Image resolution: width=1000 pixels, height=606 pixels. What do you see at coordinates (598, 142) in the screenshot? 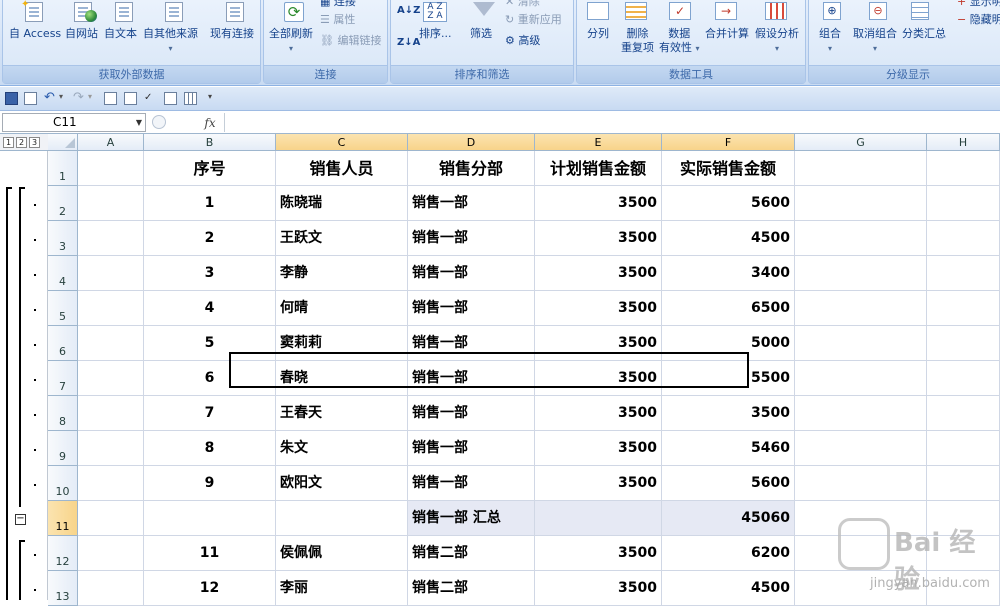
I see `column-header-e: E` at bounding box center [598, 142].